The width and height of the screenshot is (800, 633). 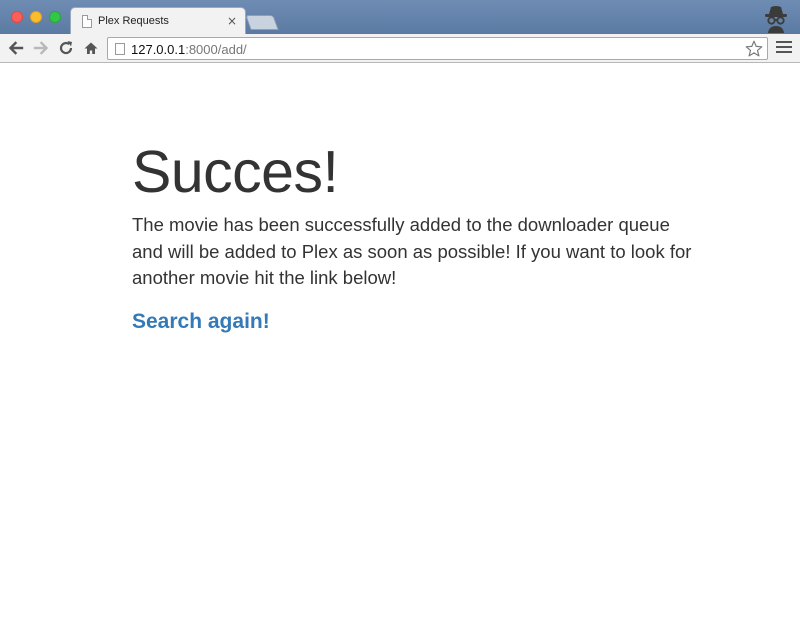 What do you see at coordinates (754, 49) in the screenshot?
I see `star-icon` at bounding box center [754, 49].